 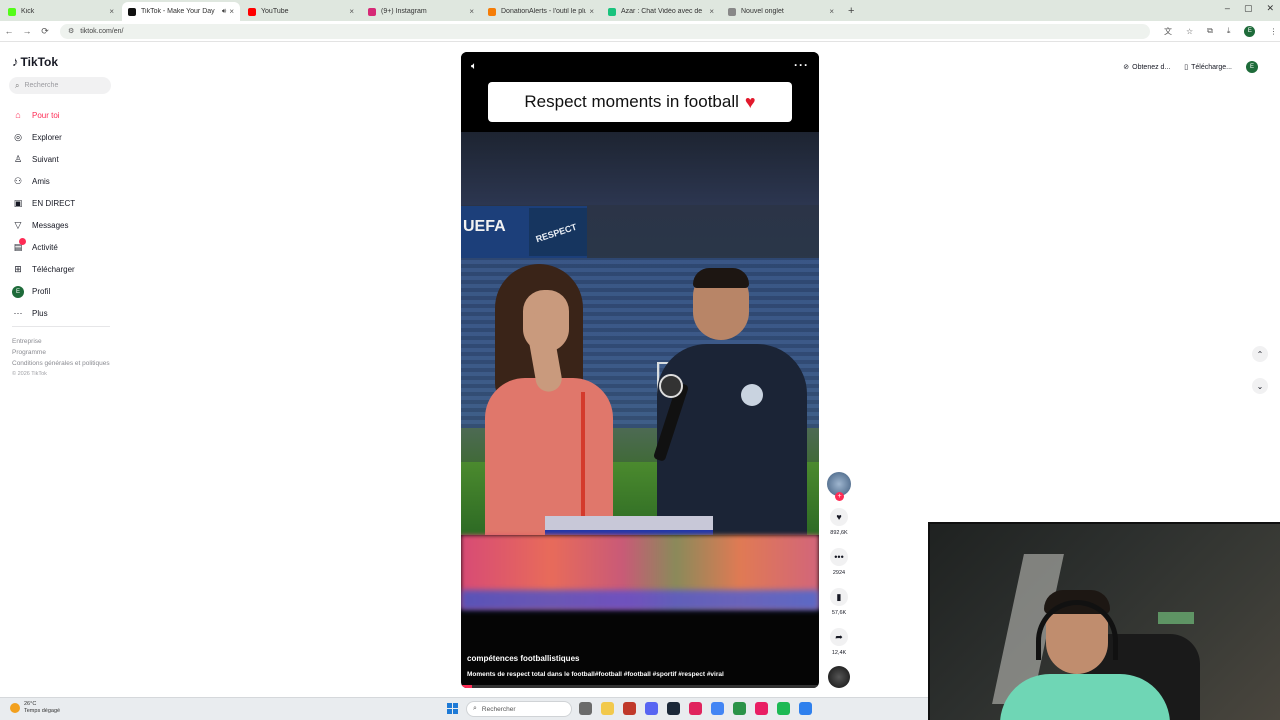 I want to click on tiktok-logo: ♪ TikTok, so click(x=35, y=61).